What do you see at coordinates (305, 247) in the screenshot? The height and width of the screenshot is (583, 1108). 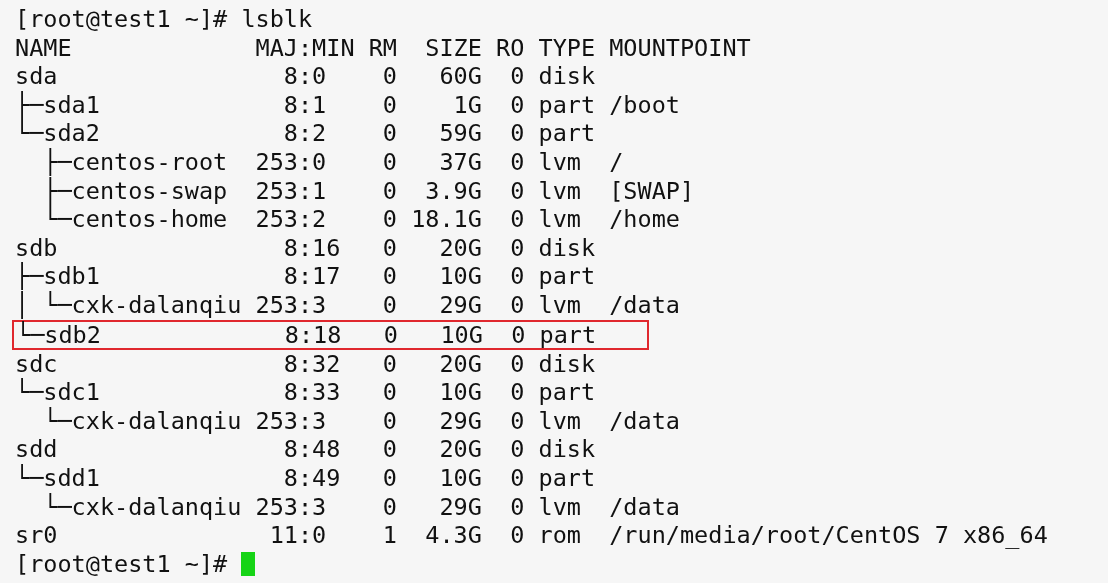 I see `output-line: sdb 8:16 0 20G 0 disk` at bounding box center [305, 247].